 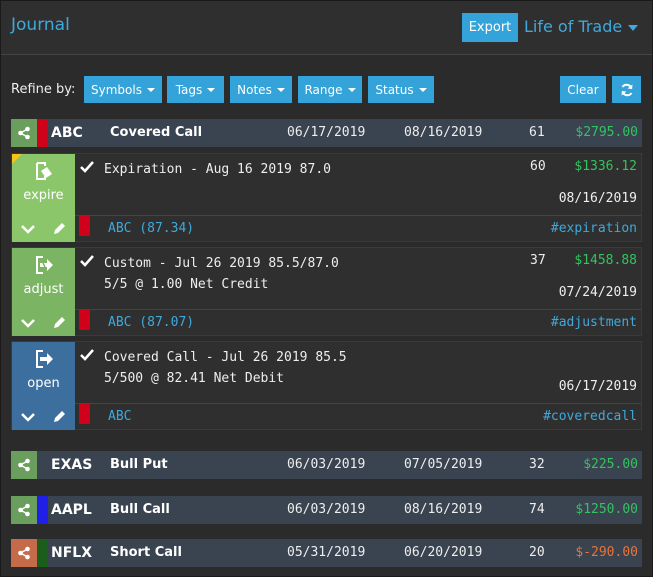 I want to click on filter-symbols-button: Symbols, so click(x=123, y=89).